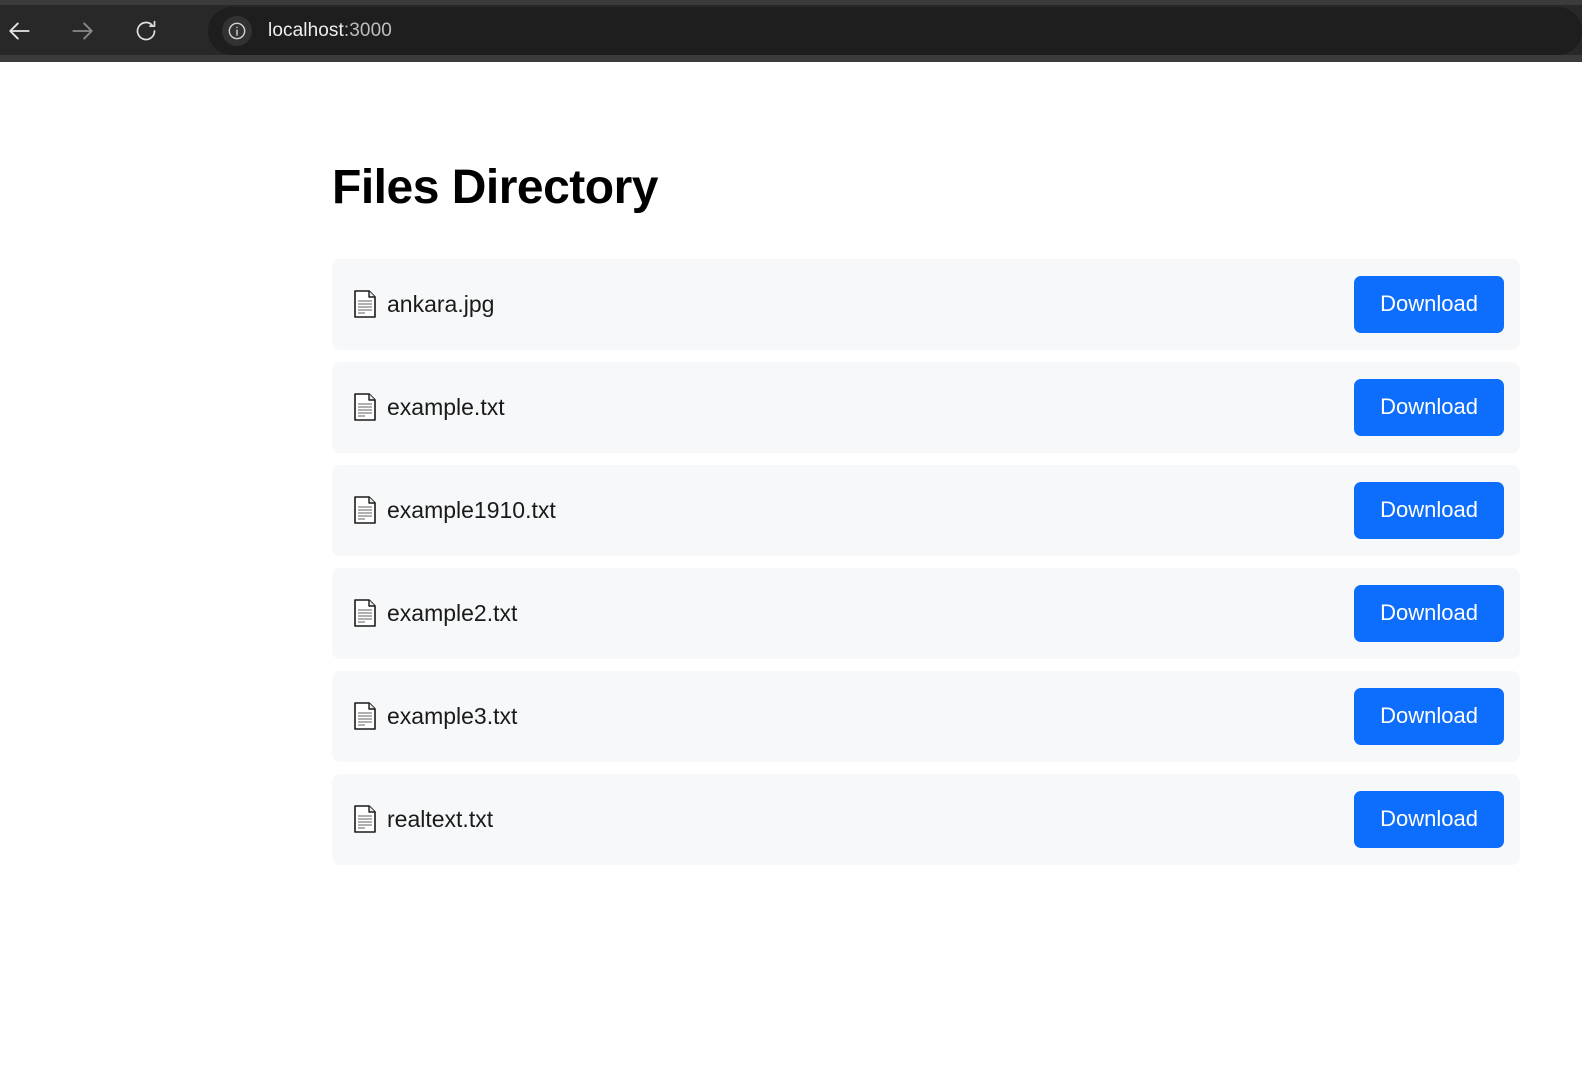  What do you see at coordinates (441, 303) in the screenshot?
I see `file-name: ankara.jpg` at bounding box center [441, 303].